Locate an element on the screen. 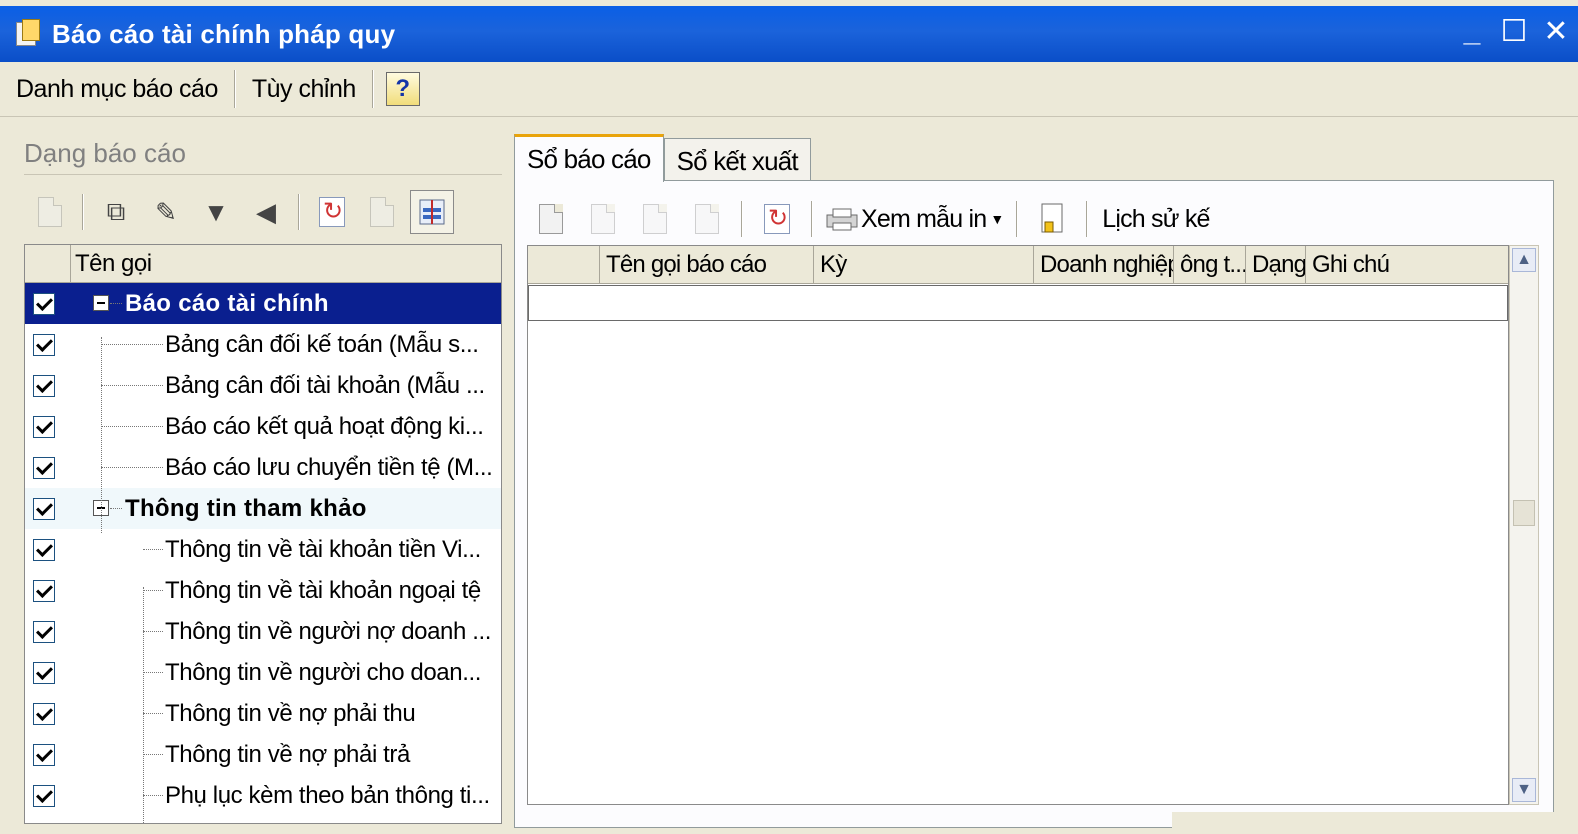  tree-item-label: Thông tin về nợ phải thu is located at coordinates (290, 713).